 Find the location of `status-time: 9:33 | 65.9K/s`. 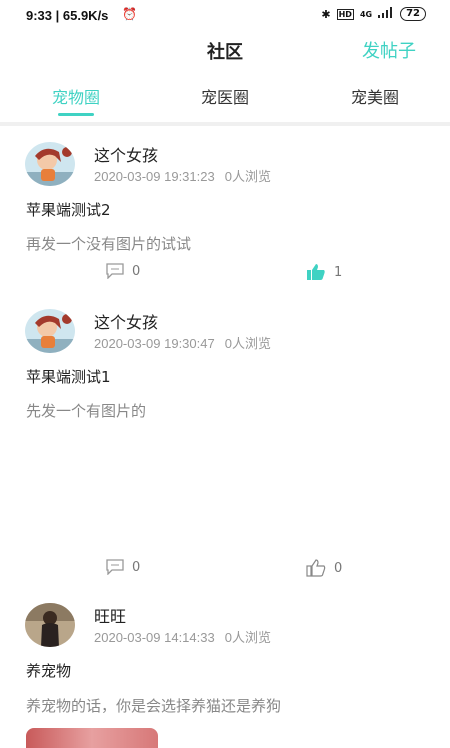

status-time: 9:33 | 65.9K/s is located at coordinates (67, 15).